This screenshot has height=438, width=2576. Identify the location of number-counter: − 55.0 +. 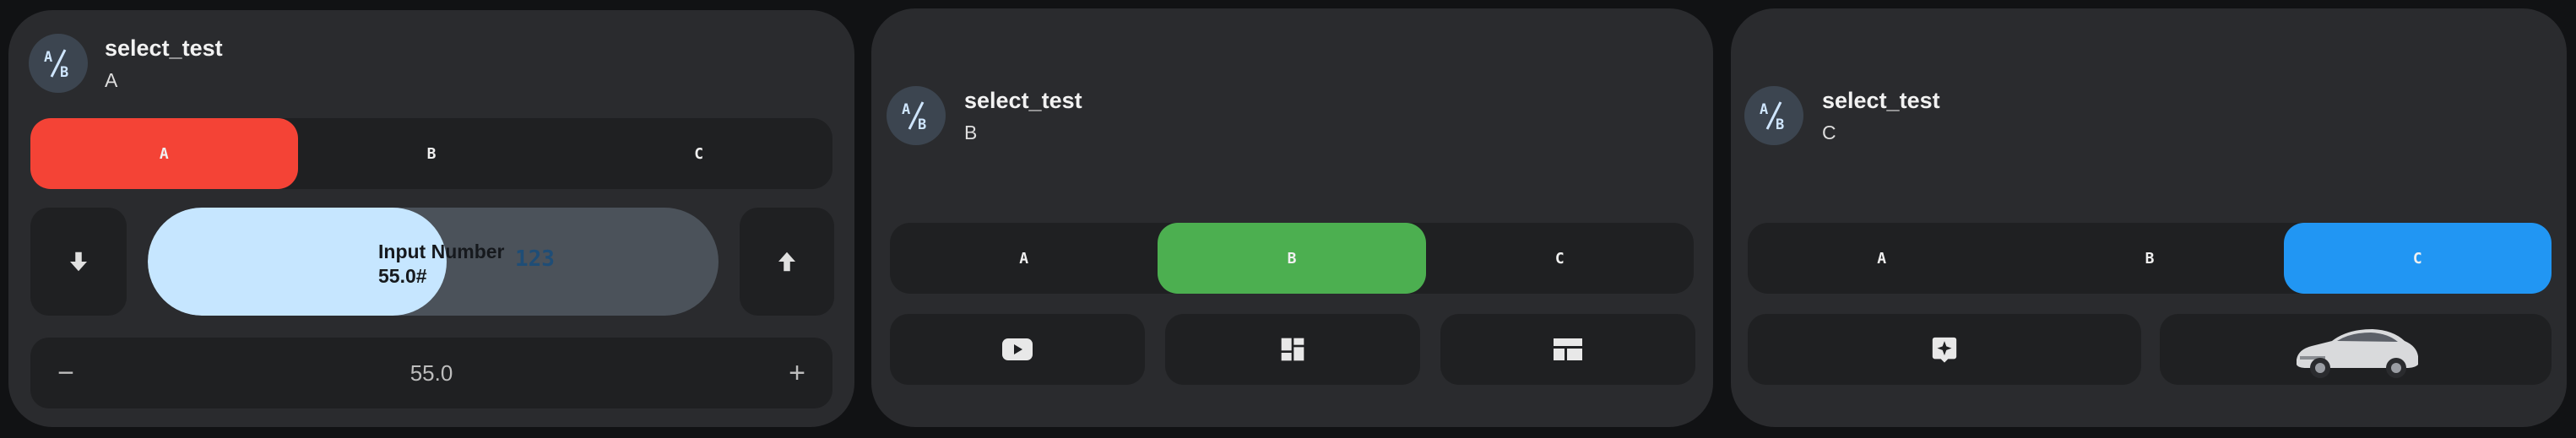
(431, 373).